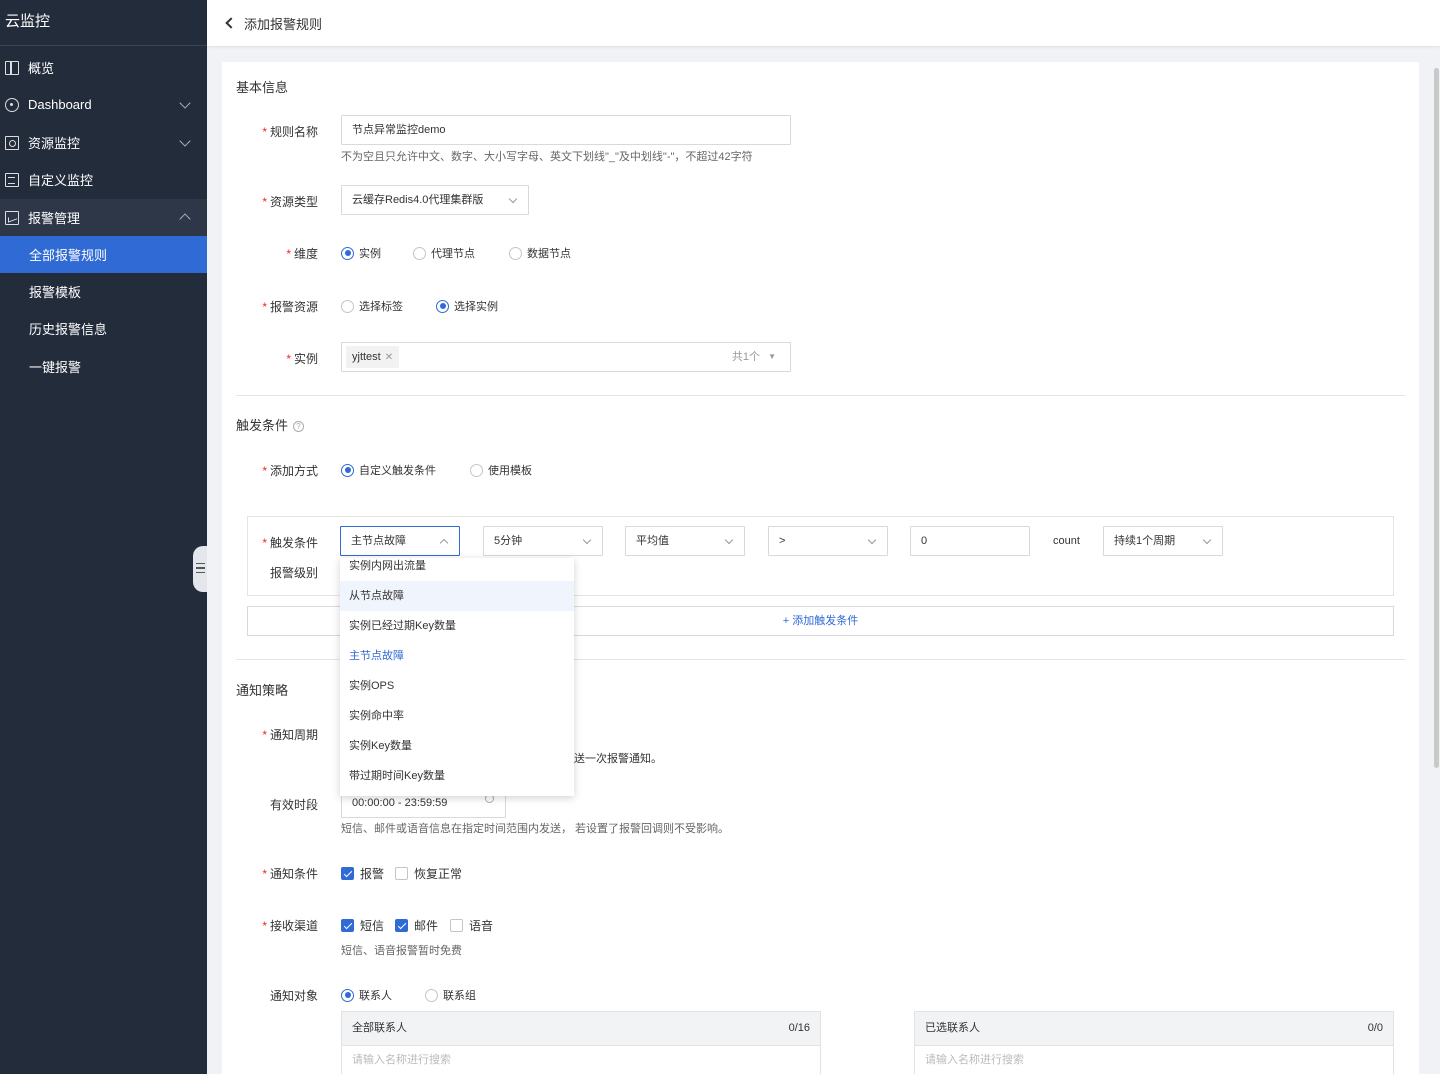  I want to click on all-contacts-header: 全部联系人 0/16, so click(581, 1028).